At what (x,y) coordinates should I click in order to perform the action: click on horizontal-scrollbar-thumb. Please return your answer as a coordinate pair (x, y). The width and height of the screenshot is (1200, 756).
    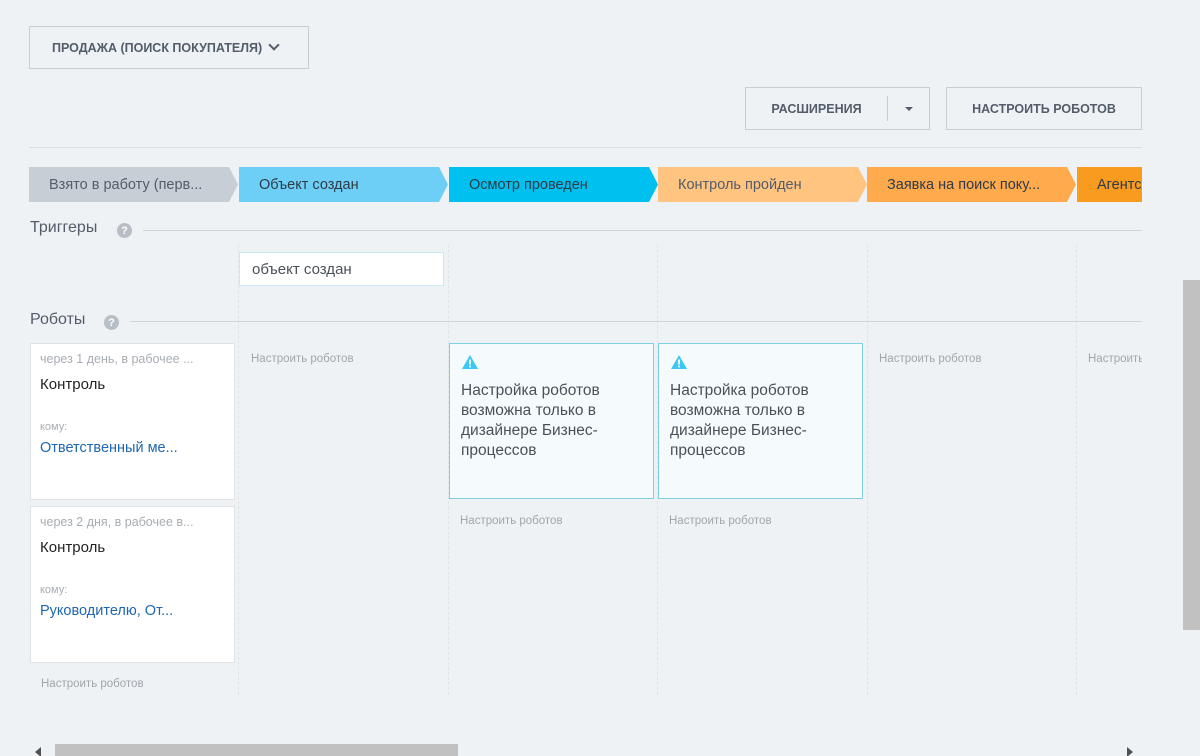
    Looking at the image, I should click on (256, 750).